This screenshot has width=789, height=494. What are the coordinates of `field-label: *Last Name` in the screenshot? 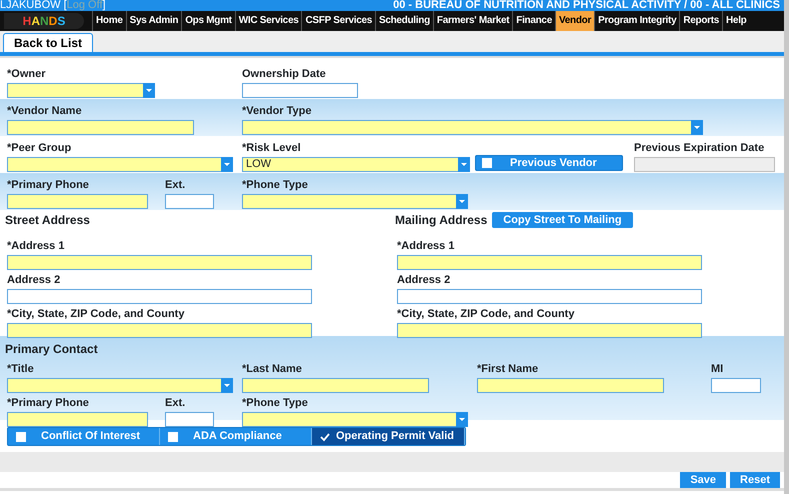 It's located at (272, 369).